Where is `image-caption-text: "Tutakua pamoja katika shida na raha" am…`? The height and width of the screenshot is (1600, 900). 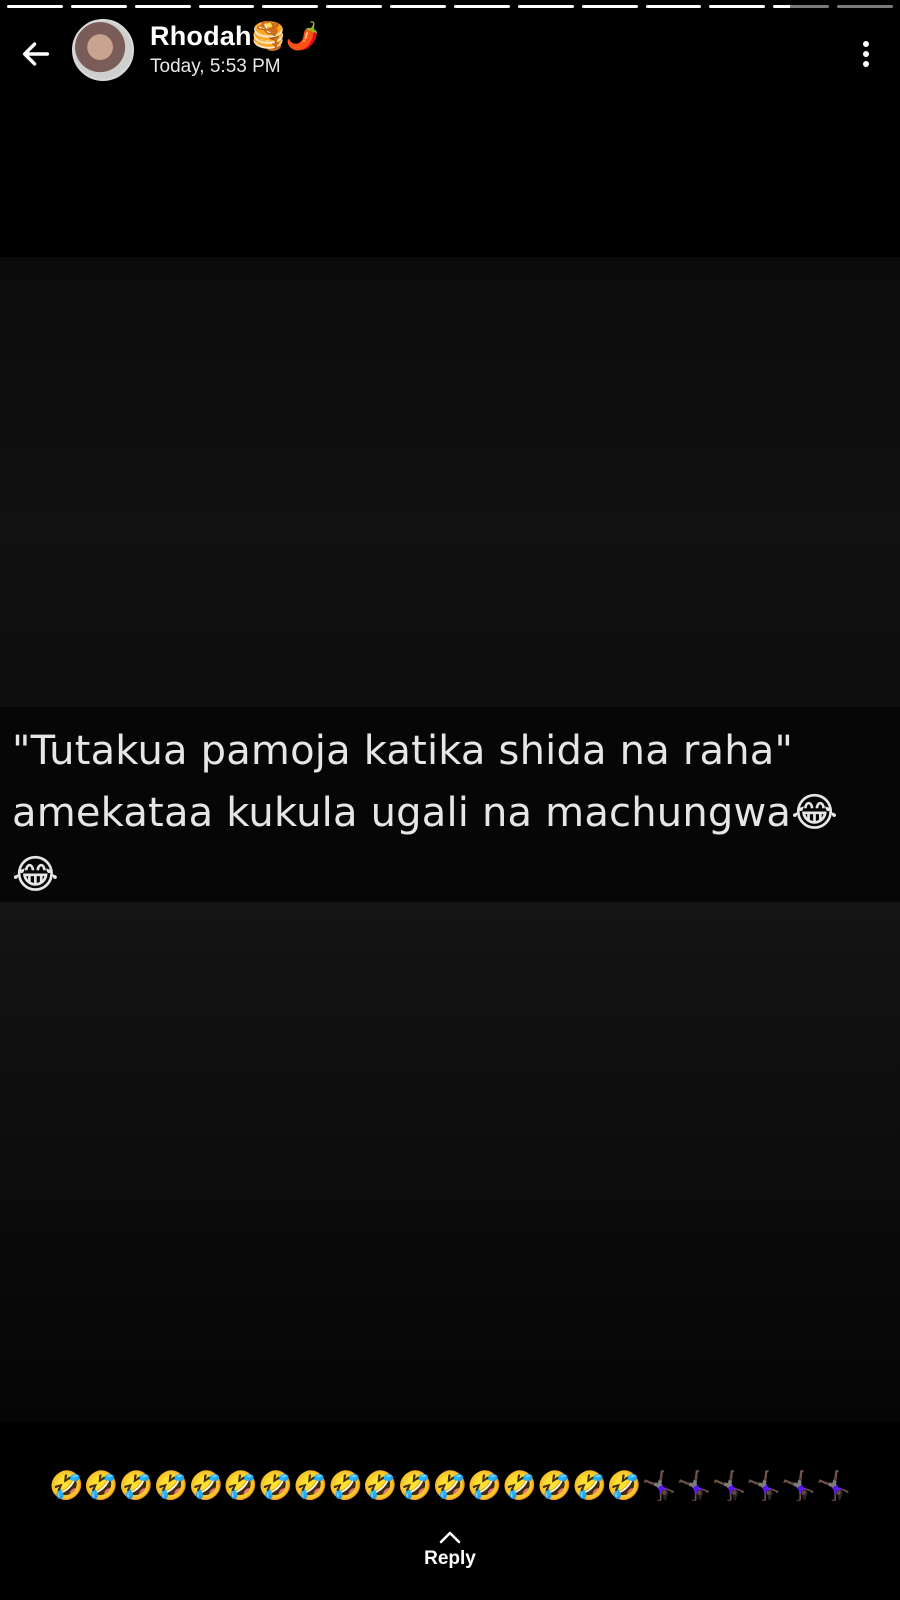 image-caption-text: "Tutakua pamoja katika shida na raha" am… is located at coordinates (447, 813).